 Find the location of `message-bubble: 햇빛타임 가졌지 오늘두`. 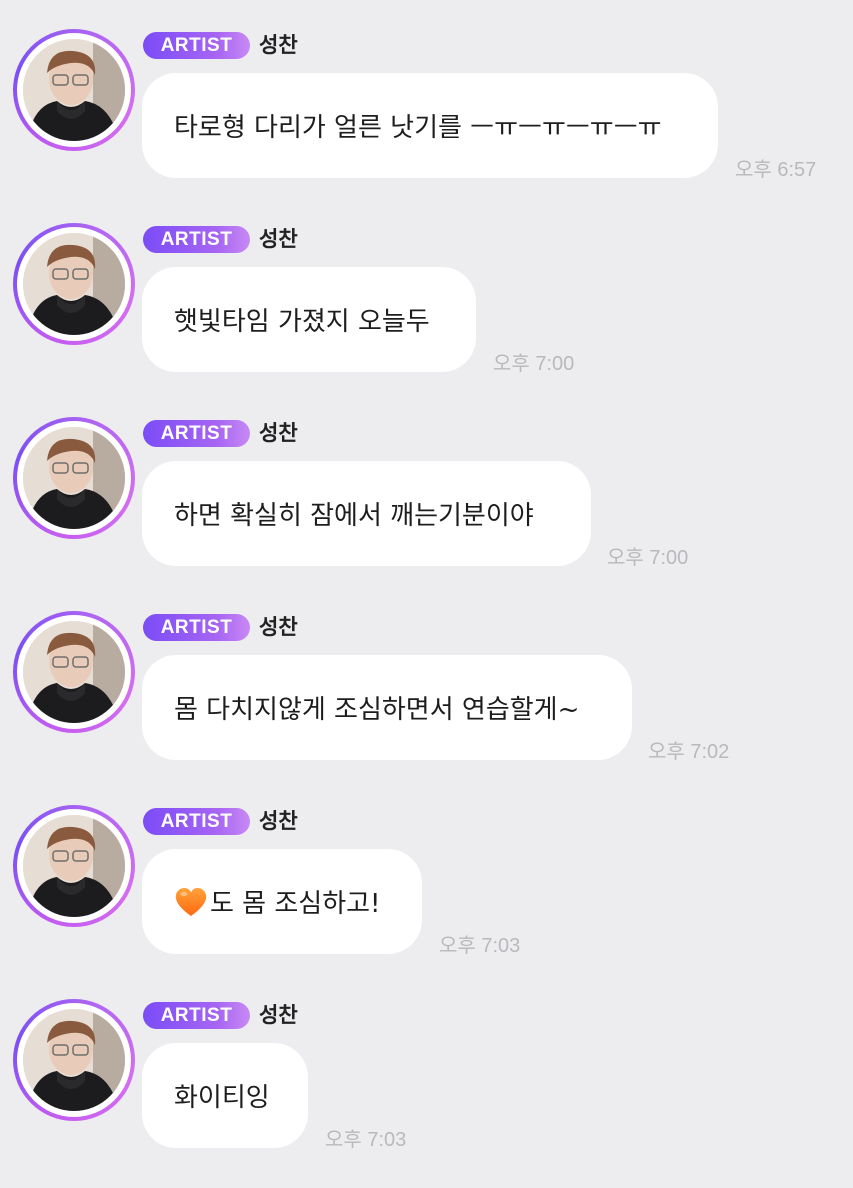

message-bubble: 햇빛타임 가졌지 오늘두 is located at coordinates (309, 319).